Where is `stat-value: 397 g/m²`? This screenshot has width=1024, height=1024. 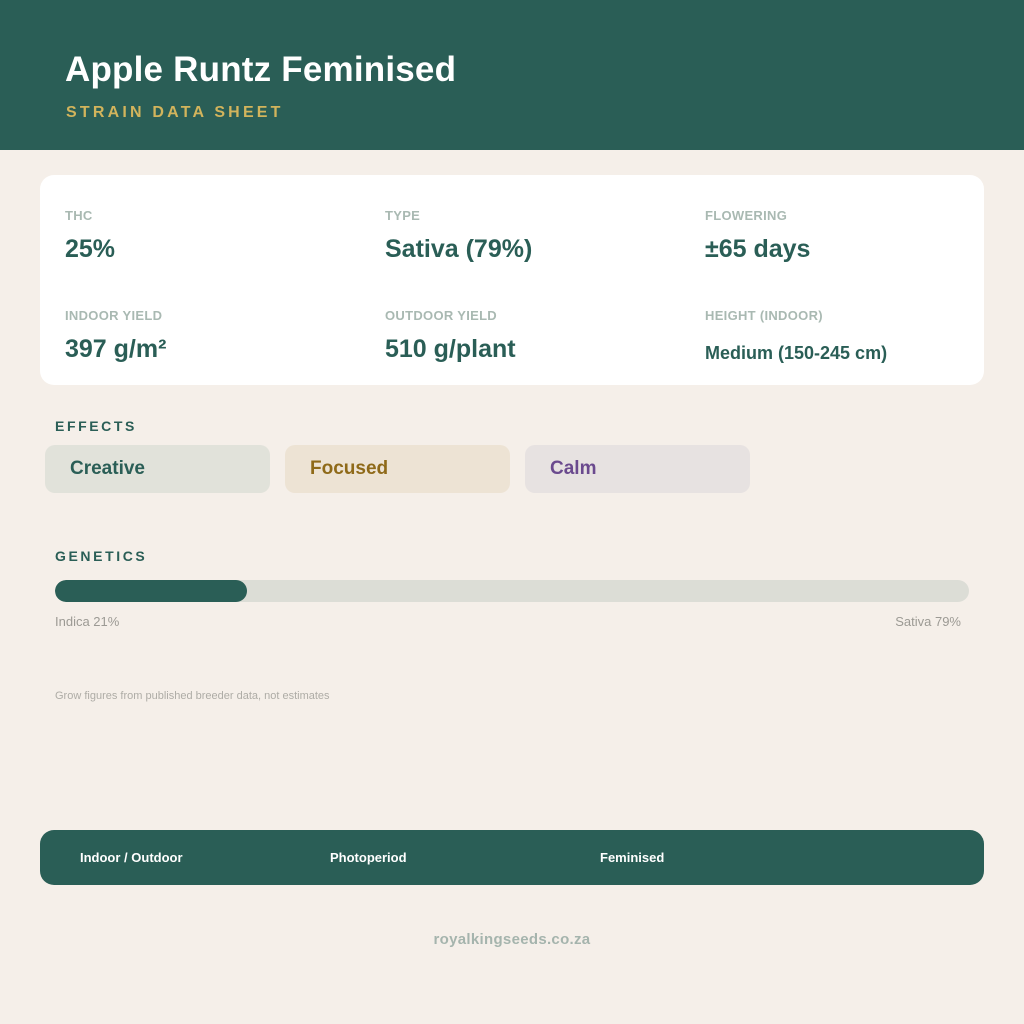 stat-value: 397 g/m² is located at coordinates (116, 349).